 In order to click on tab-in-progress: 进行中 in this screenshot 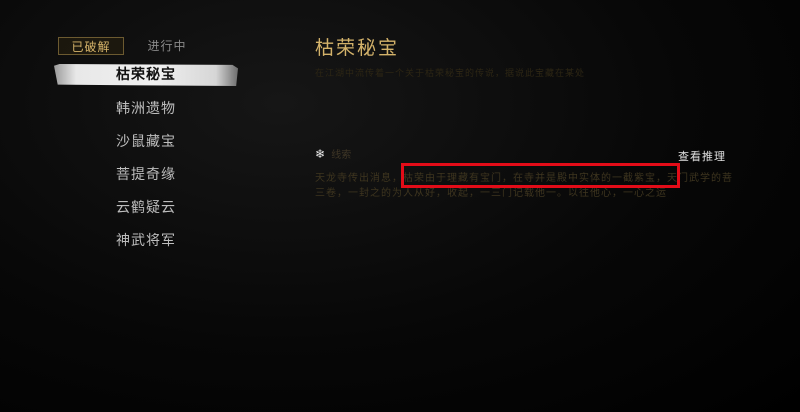, I will do `click(167, 46)`.